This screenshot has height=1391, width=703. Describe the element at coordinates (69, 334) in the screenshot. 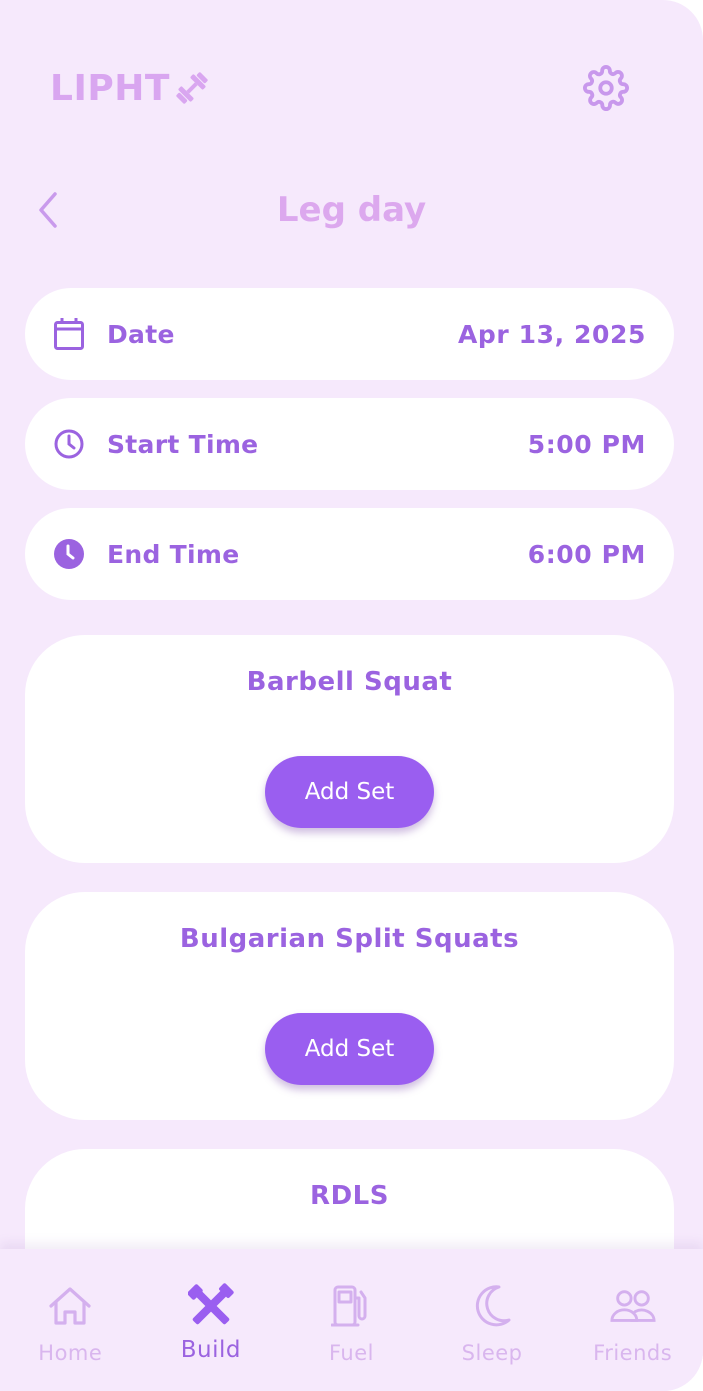

I see `calendar-icon` at that location.